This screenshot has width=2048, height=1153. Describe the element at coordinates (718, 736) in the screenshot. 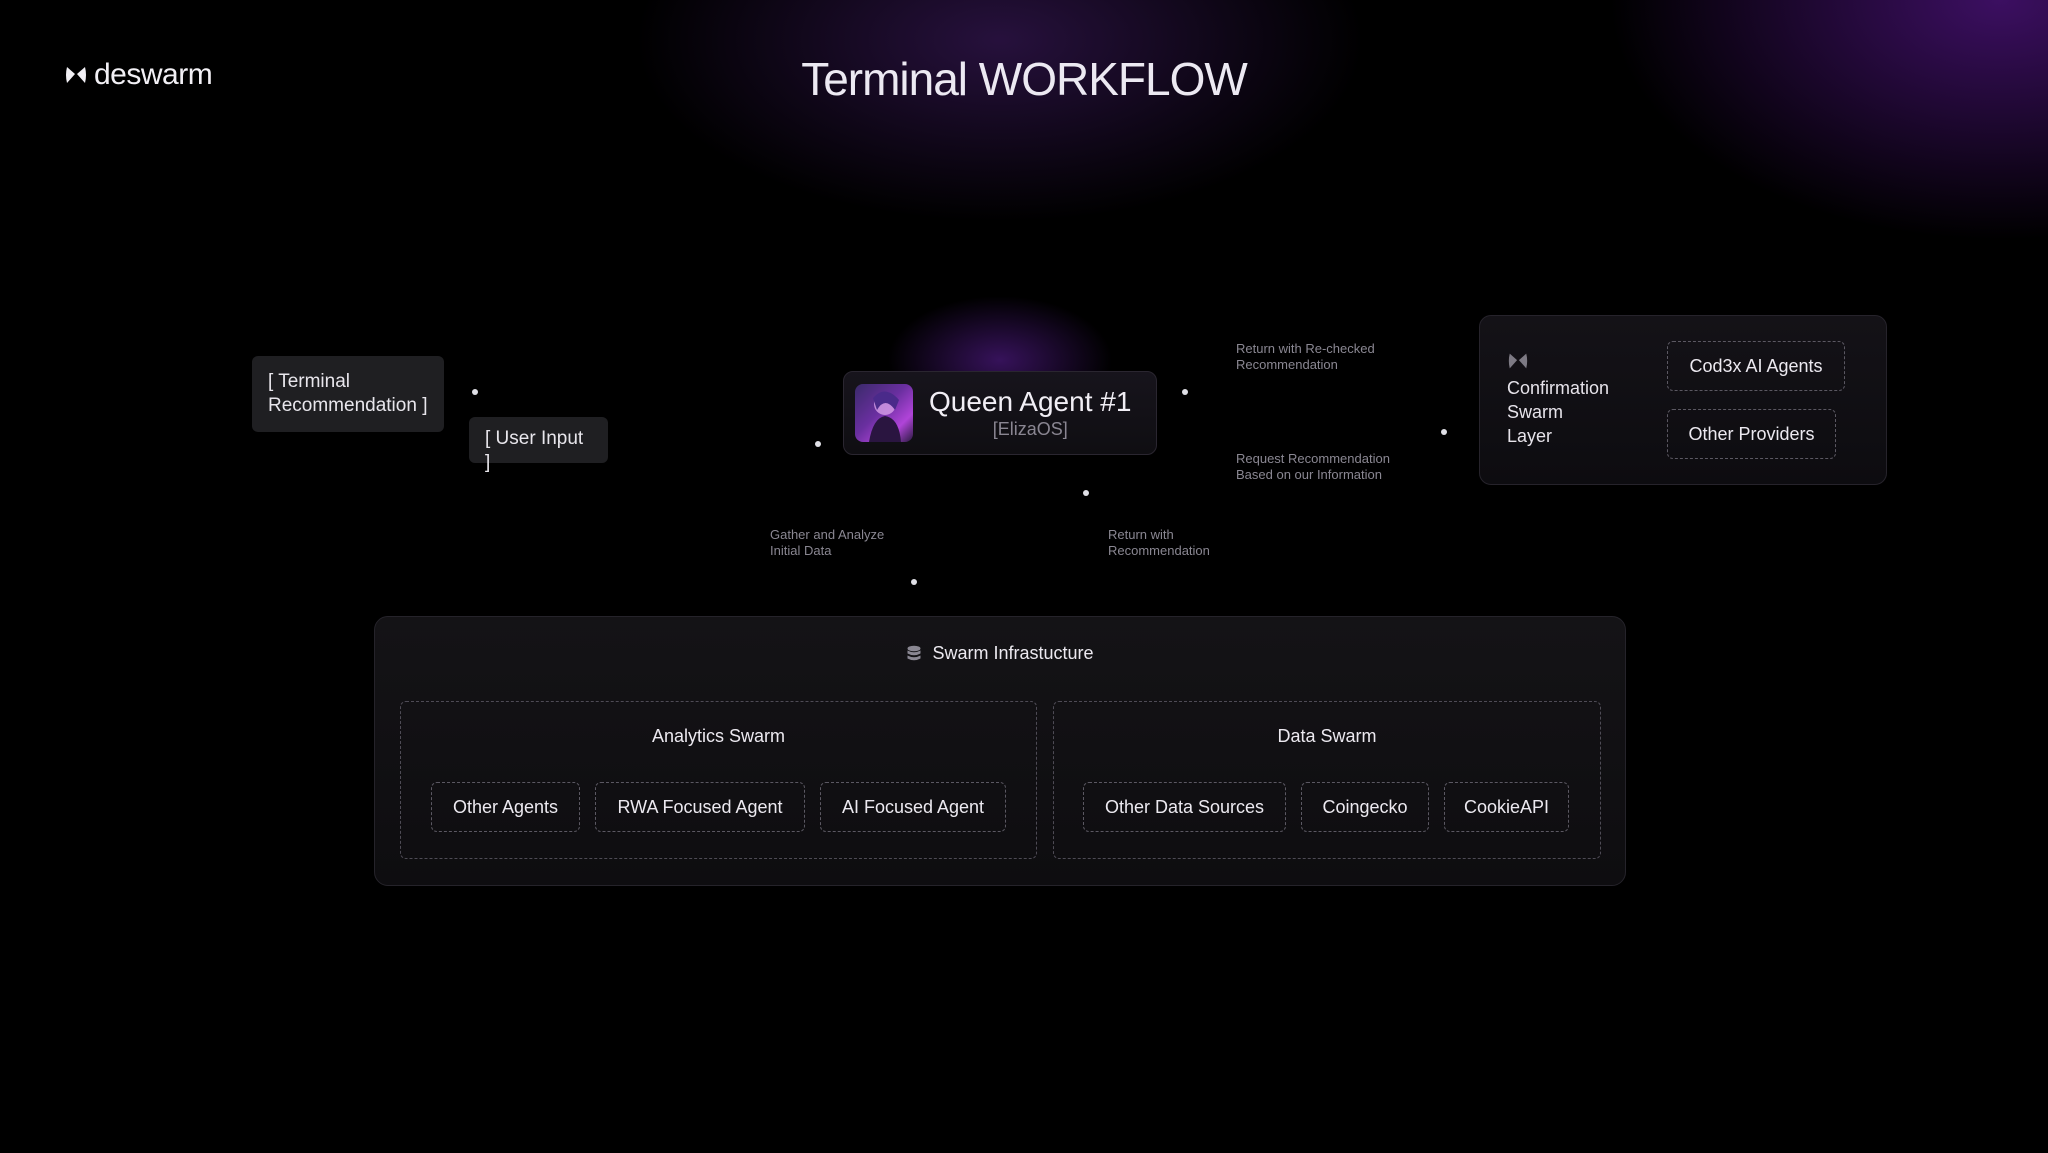

I see `analytics-swarm-title: Analytics Swarm` at that location.